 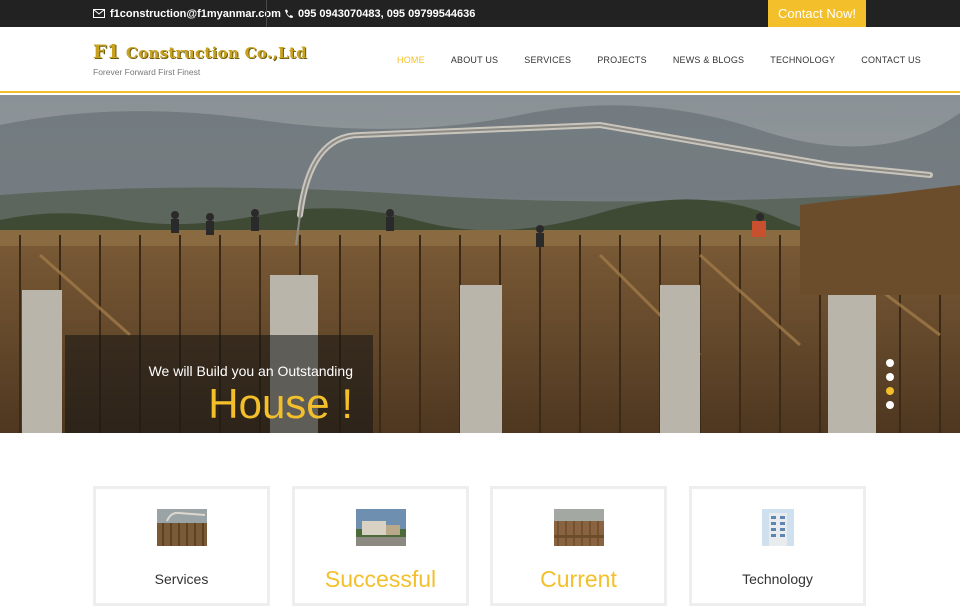 I want to click on hero-caption: We will Build you an Outstanding House !, so click(x=219, y=384).